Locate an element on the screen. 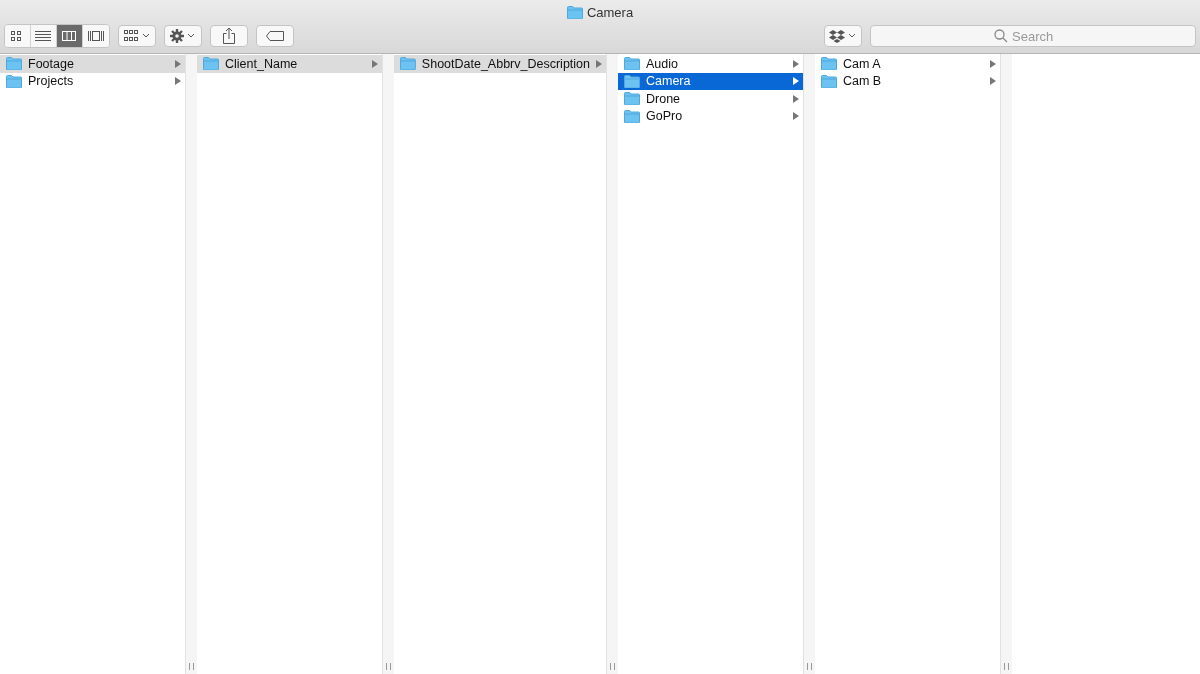 The width and height of the screenshot is (1200, 674). search-icon is located at coordinates (1001, 36).